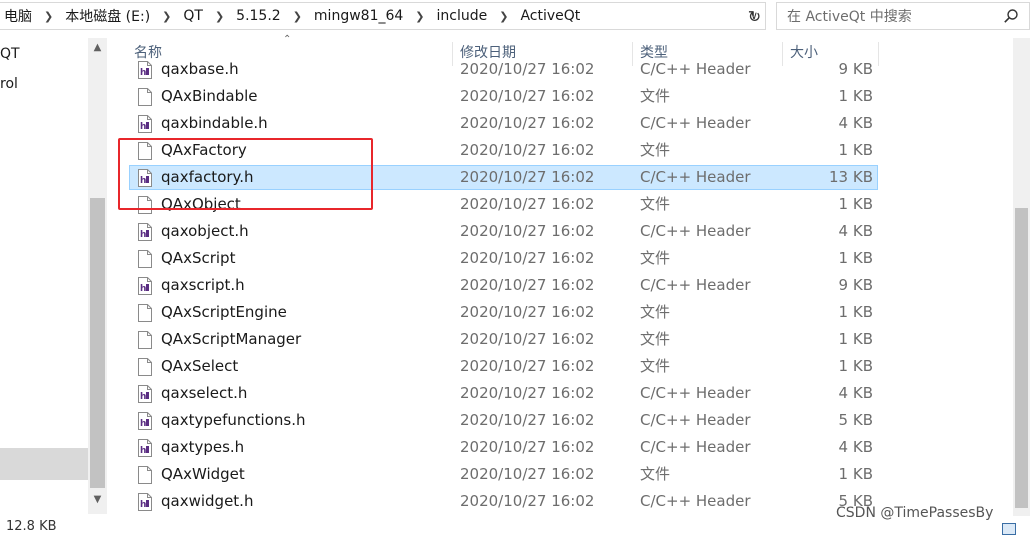 The height and width of the screenshot is (539, 1030). I want to click on sort-ascending-icon: ⌃, so click(287, 39).